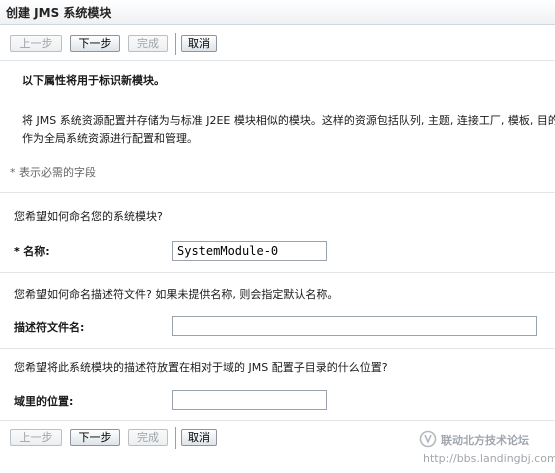 The image size is (555, 473). What do you see at coordinates (277, 44) in the screenshot?
I see `wizard-toolbar-top: 上一步 下一步 完成 取消` at bounding box center [277, 44].